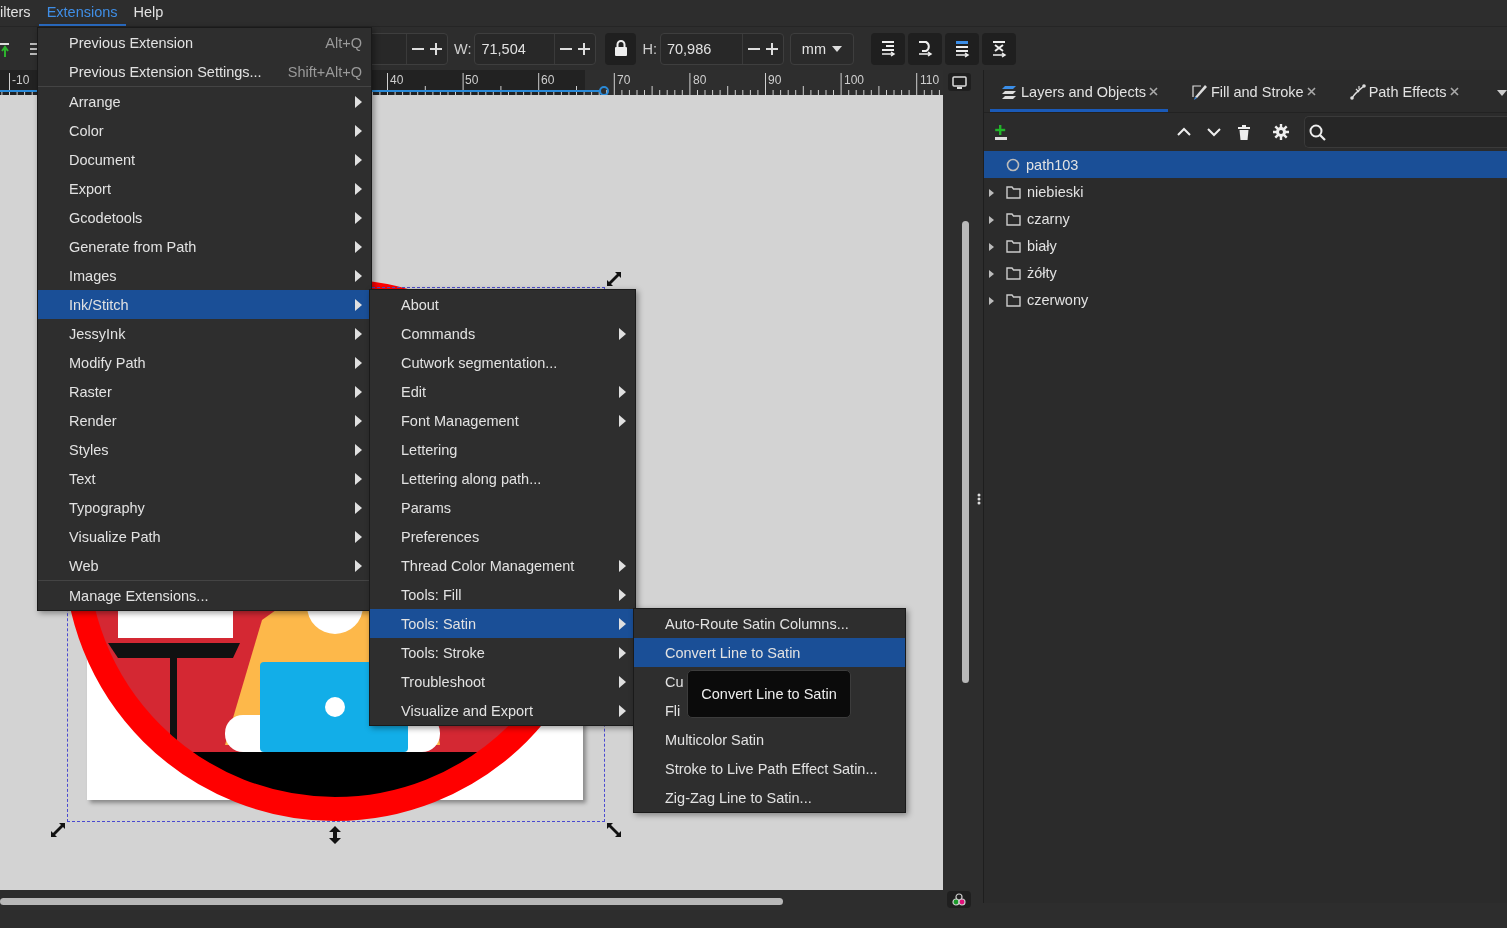 The width and height of the screenshot is (1507, 928). Describe the element at coordinates (769, 652) in the screenshot. I see `menu-item: Convert Line to Satin` at that location.